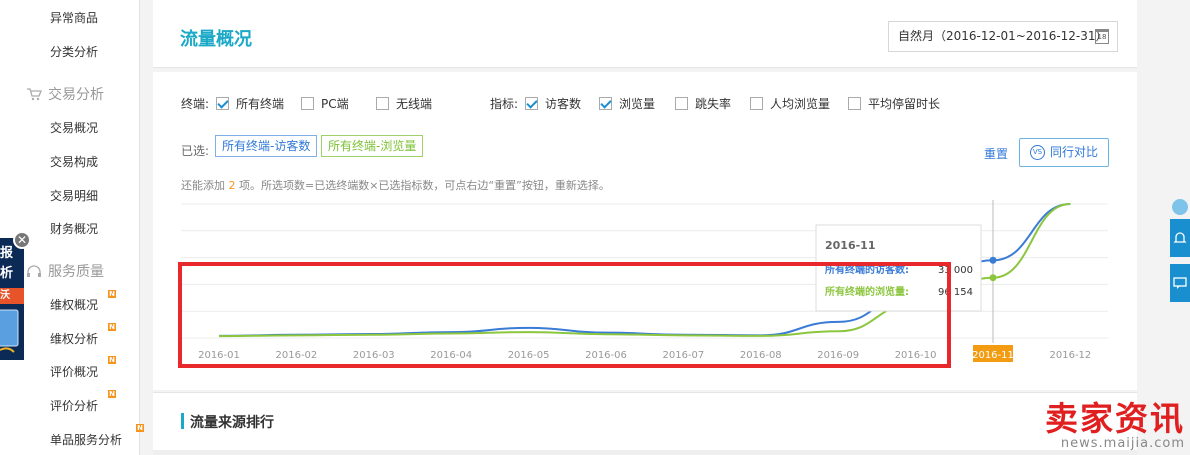 This screenshot has height=455, width=1190. I want to click on peer-compare-button: VS 同行对比, so click(1064, 152).